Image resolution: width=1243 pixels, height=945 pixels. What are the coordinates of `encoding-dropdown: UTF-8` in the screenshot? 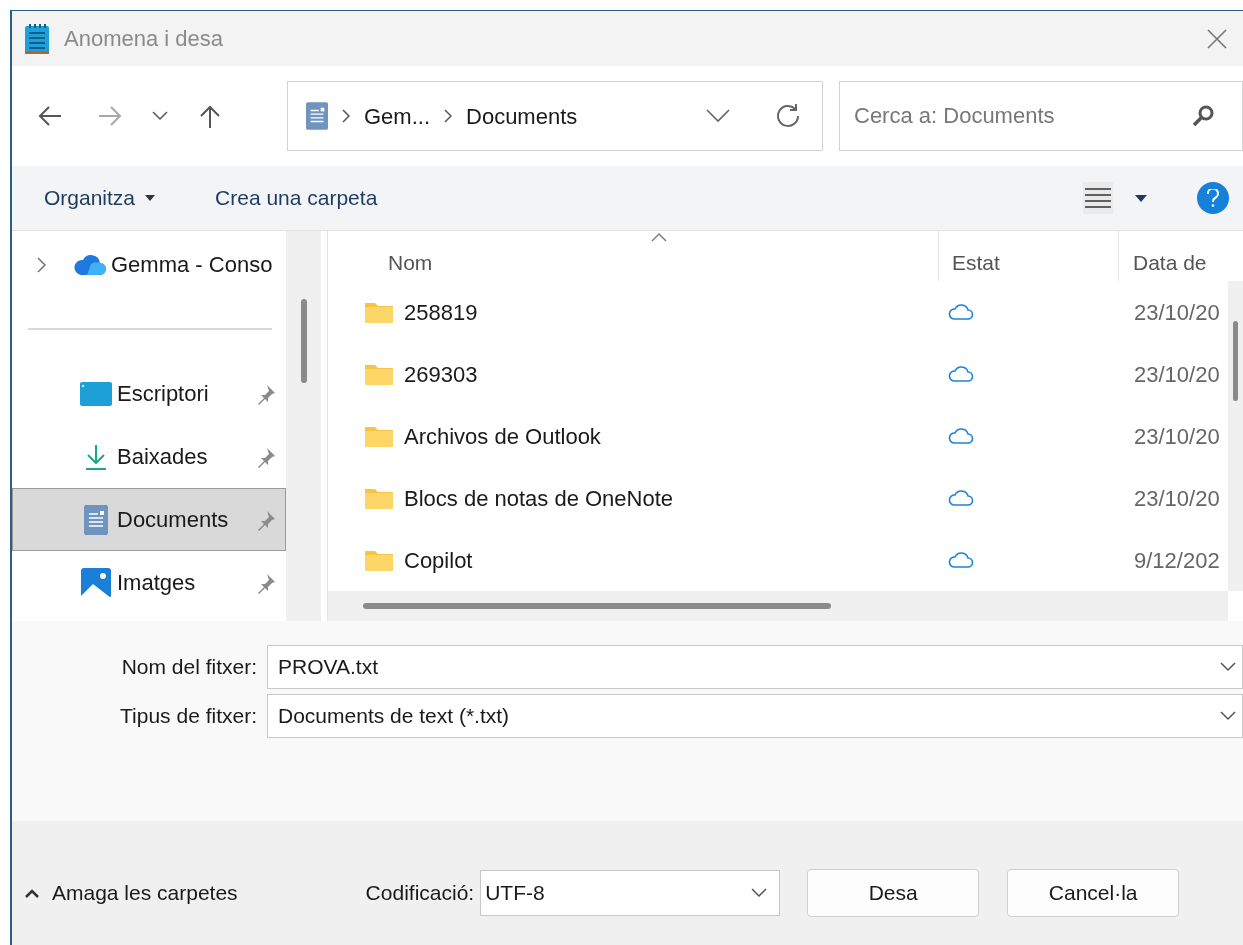 It's located at (630, 893).